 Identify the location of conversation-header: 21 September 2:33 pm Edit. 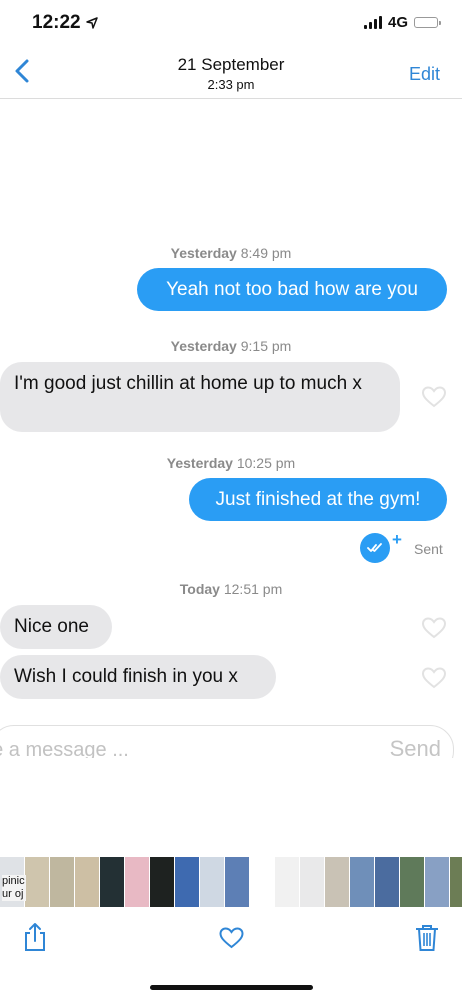
(231, 70).